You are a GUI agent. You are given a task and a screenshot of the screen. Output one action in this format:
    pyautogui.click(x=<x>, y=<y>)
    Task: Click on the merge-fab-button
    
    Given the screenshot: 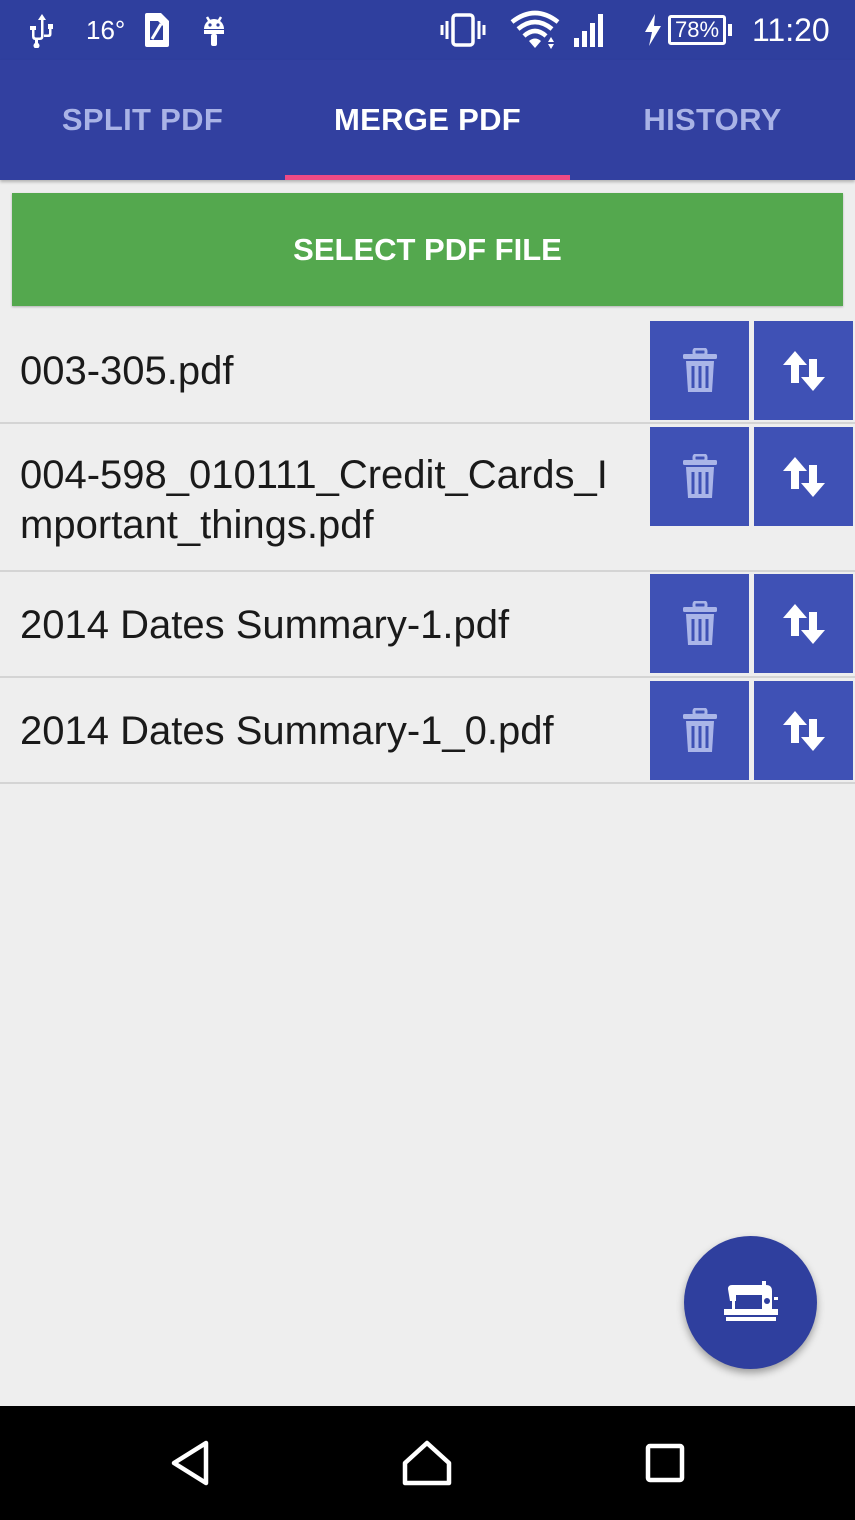 What is the action you would take?
    pyautogui.click(x=750, y=1302)
    